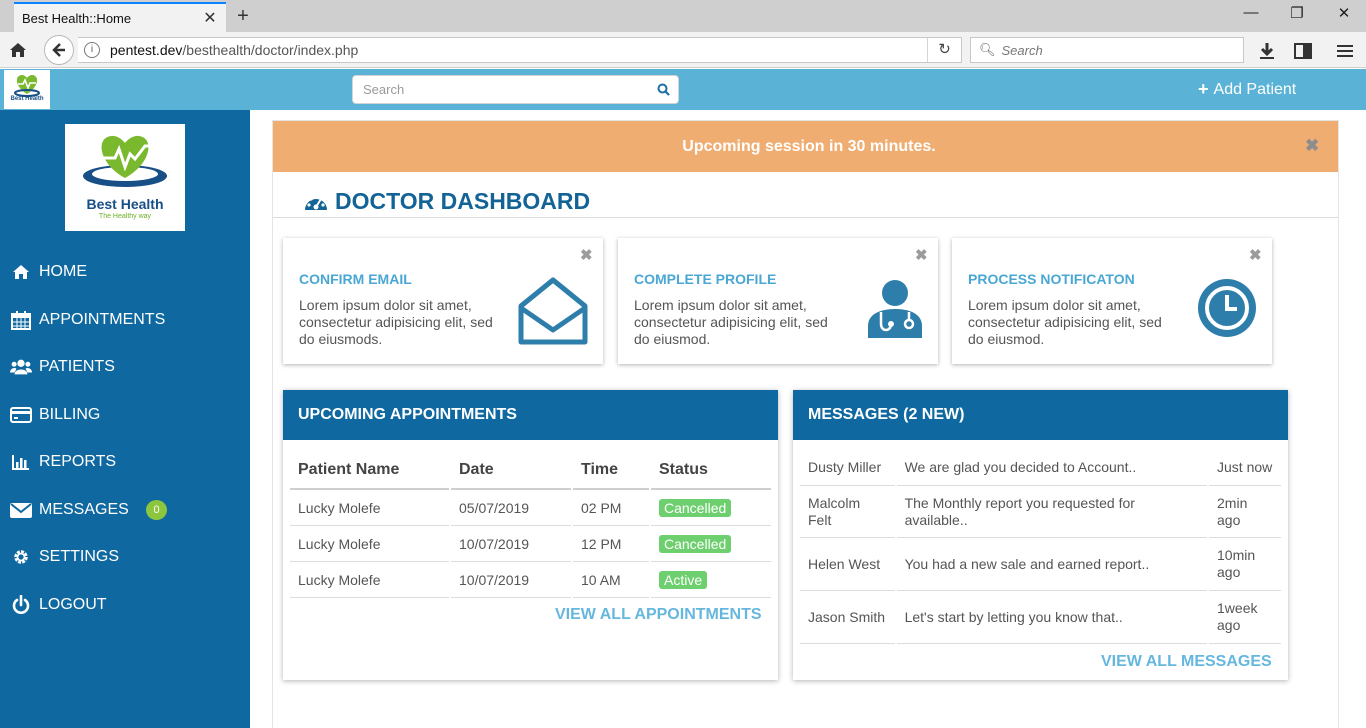 The height and width of the screenshot is (728, 1366). I want to click on browser-home-icon, so click(18, 50).